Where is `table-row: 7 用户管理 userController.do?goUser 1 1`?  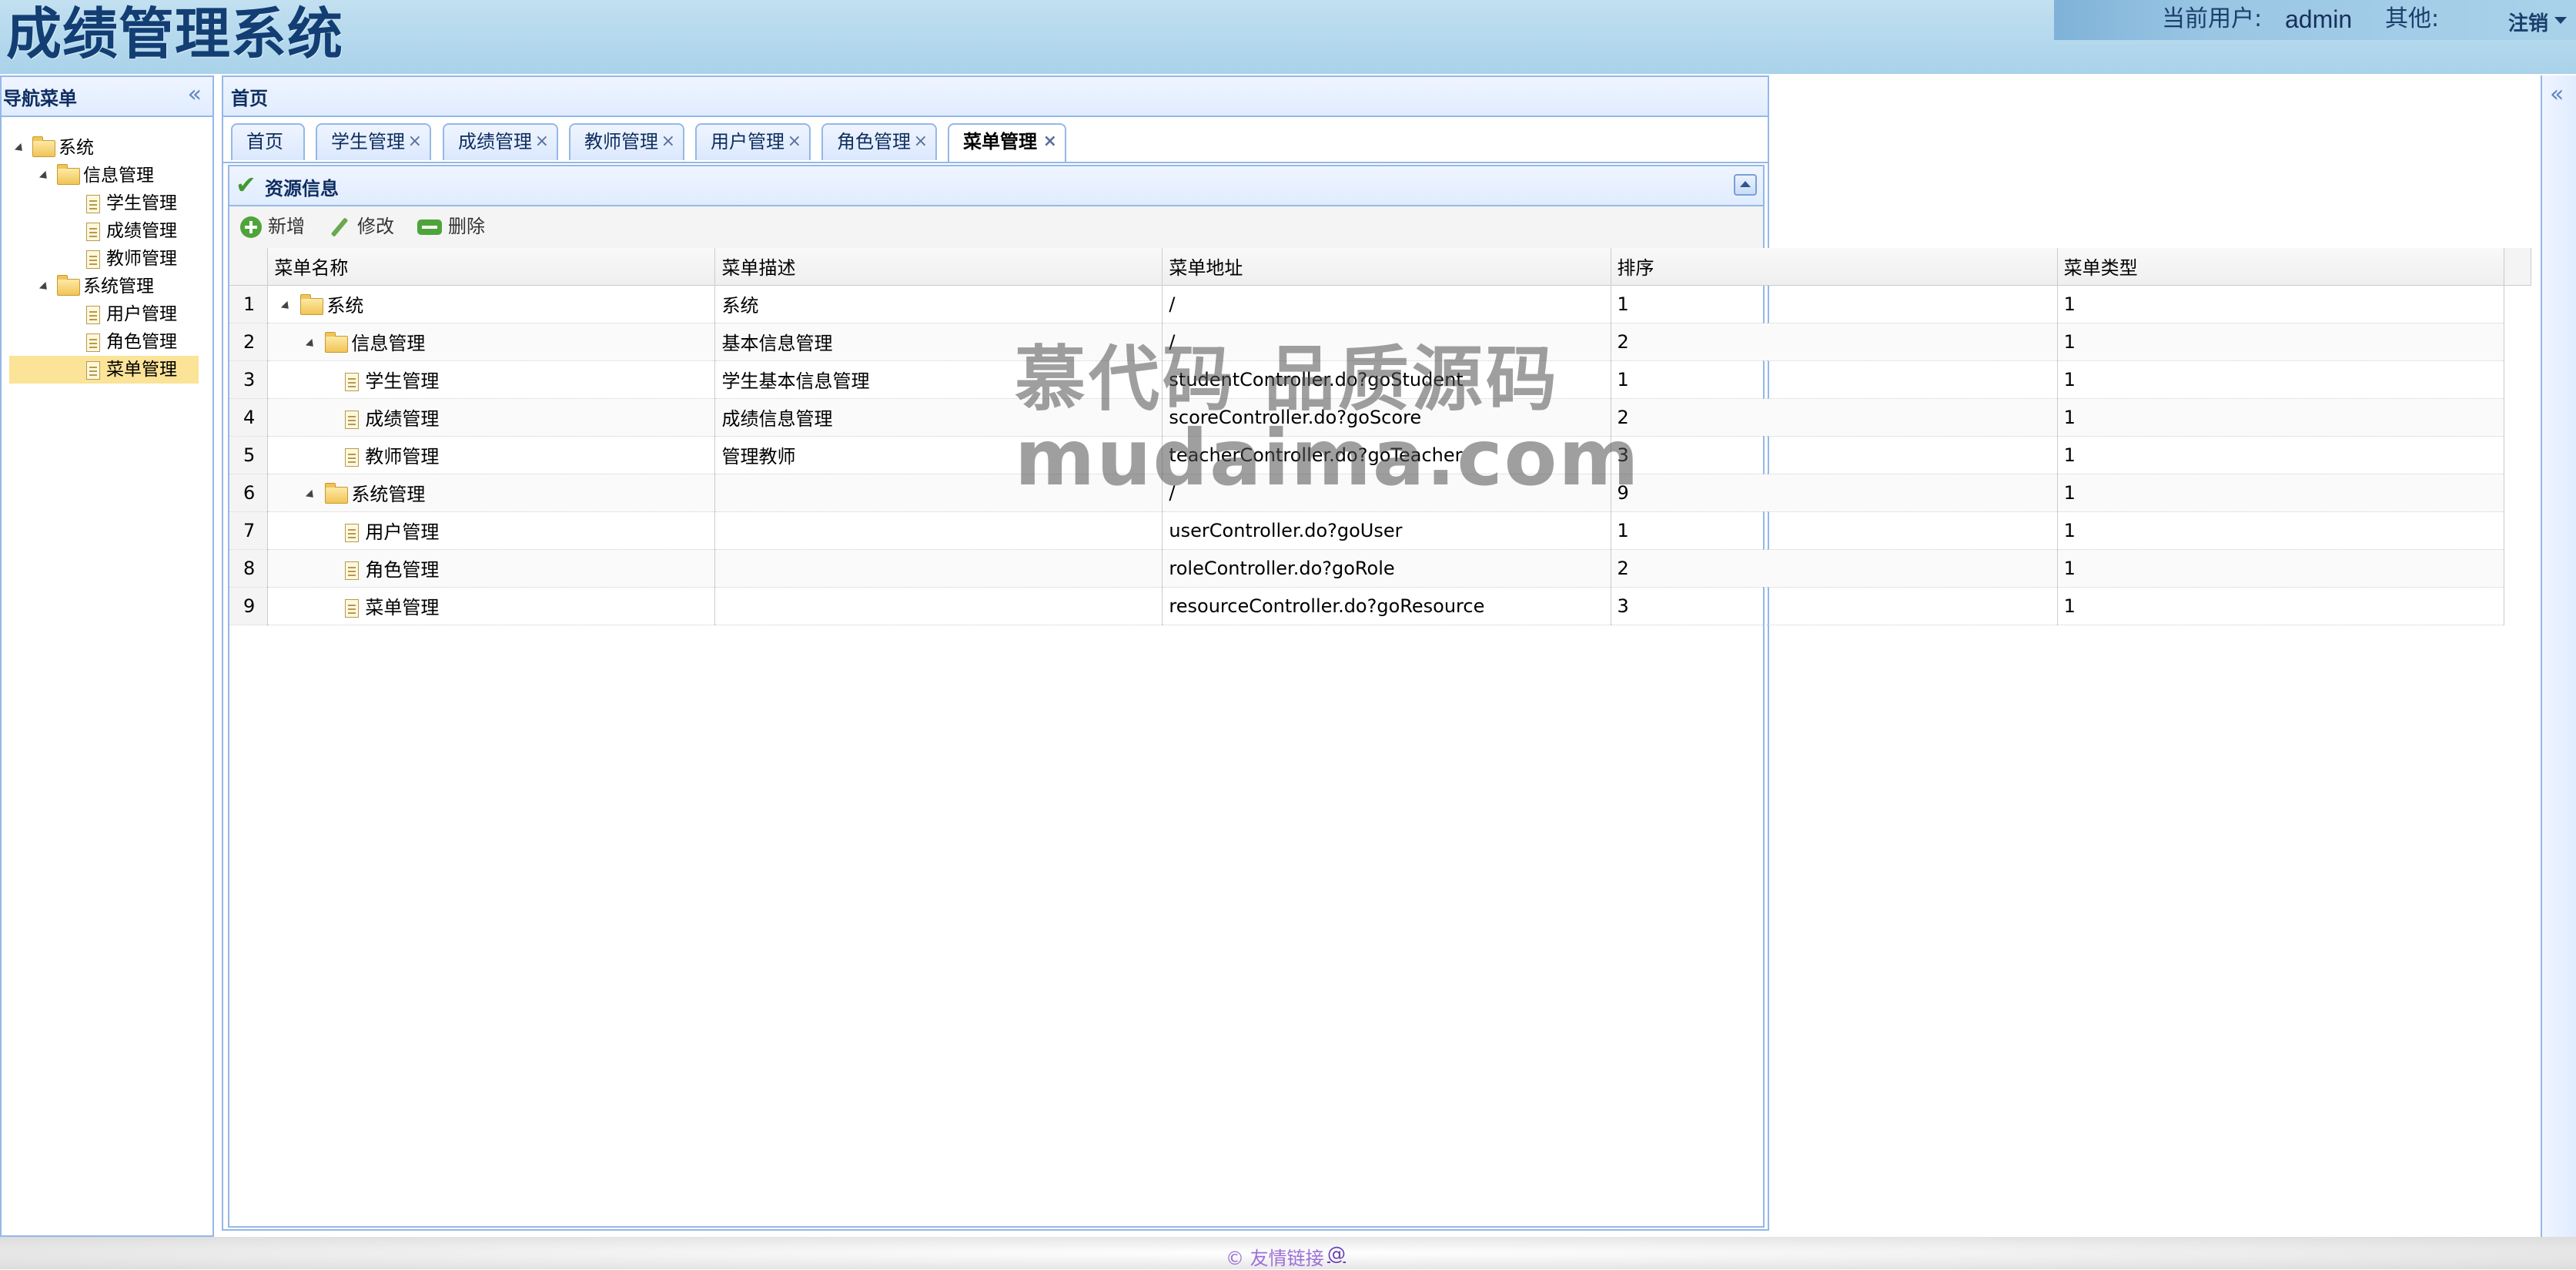
table-row: 7 用户管理 userController.do?goUser 1 1 is located at coordinates (1380, 530).